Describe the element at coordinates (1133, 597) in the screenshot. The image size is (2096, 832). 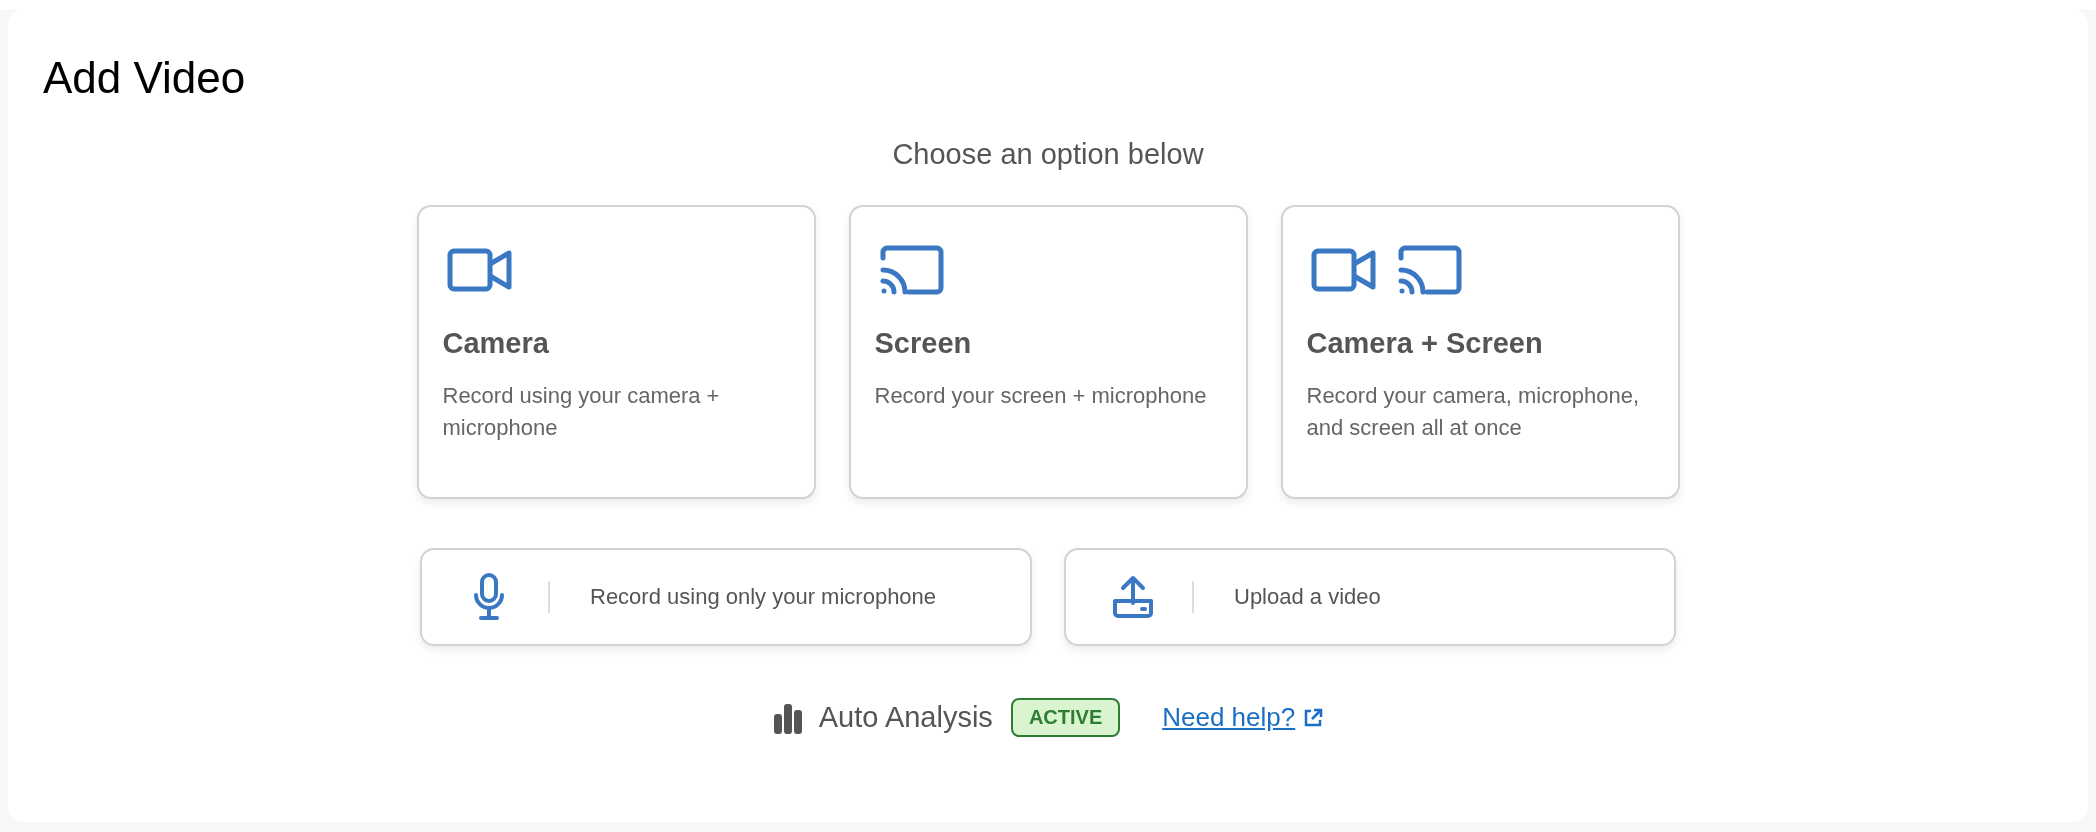
I see `upload-icon` at that location.